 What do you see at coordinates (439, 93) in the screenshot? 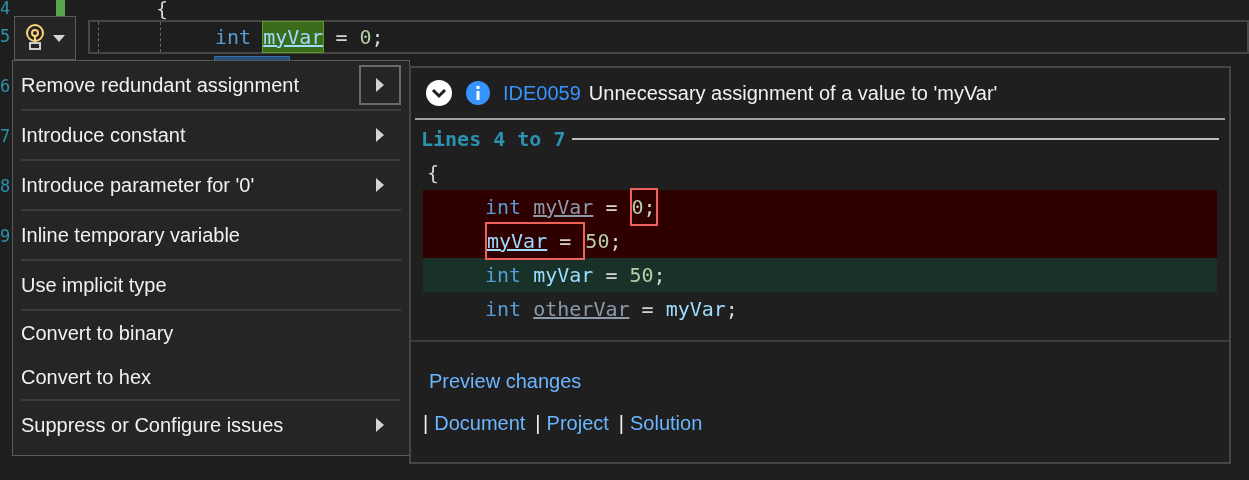
I see `collapse-icon` at bounding box center [439, 93].